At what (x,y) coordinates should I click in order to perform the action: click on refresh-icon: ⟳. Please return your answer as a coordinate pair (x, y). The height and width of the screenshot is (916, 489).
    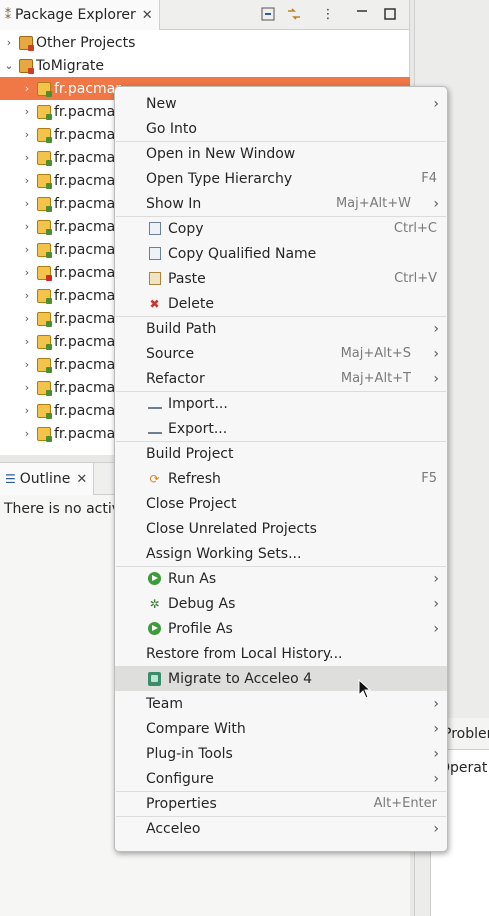
    Looking at the image, I should click on (154, 478).